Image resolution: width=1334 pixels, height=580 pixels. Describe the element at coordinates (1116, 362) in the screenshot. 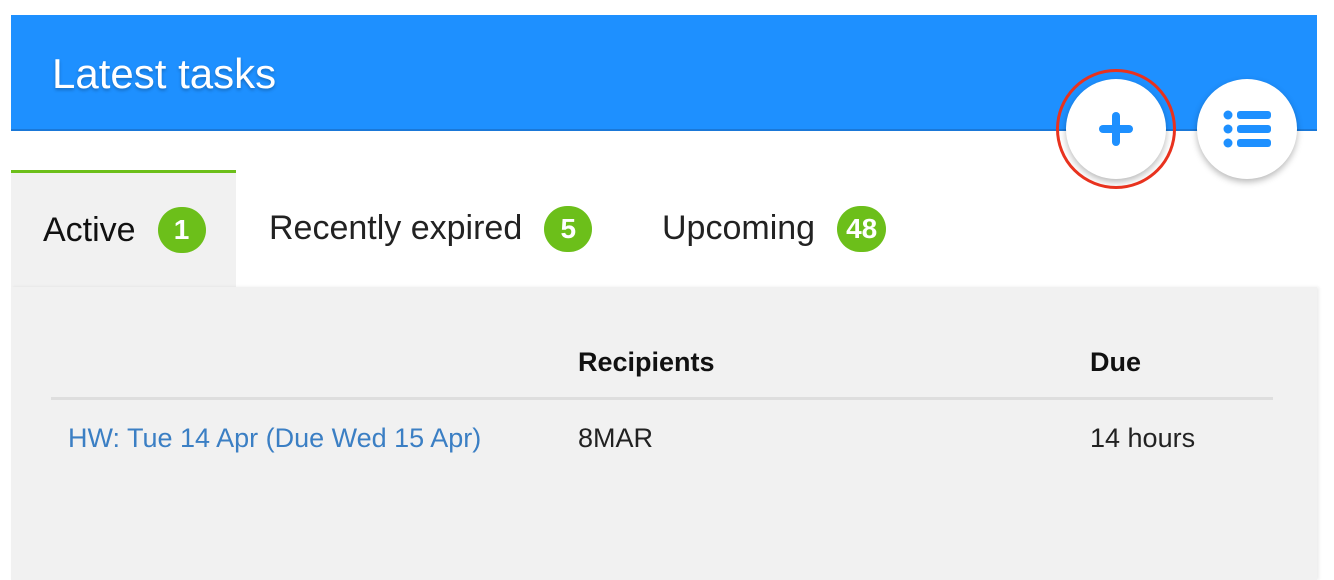

I see `column-header-due: Due` at that location.